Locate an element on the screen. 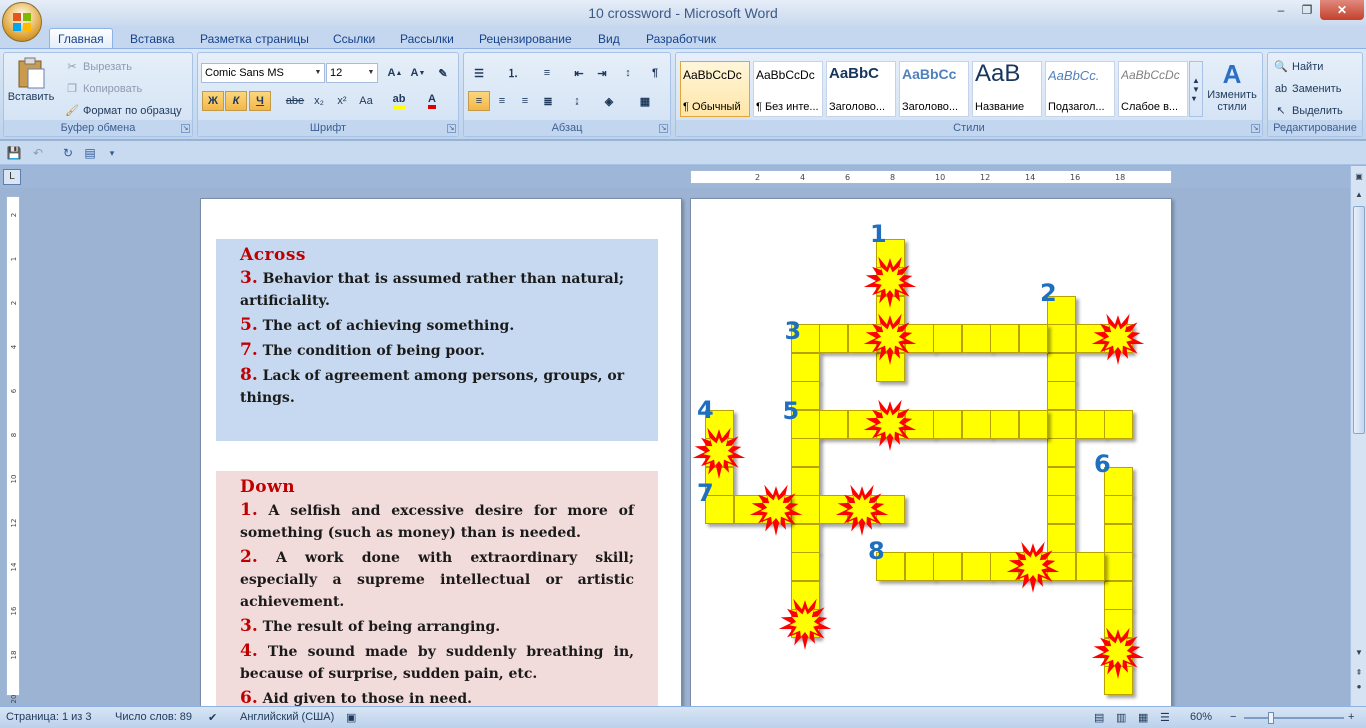 The height and width of the screenshot is (728, 1366). bold-button: Ж is located at coordinates (213, 101).